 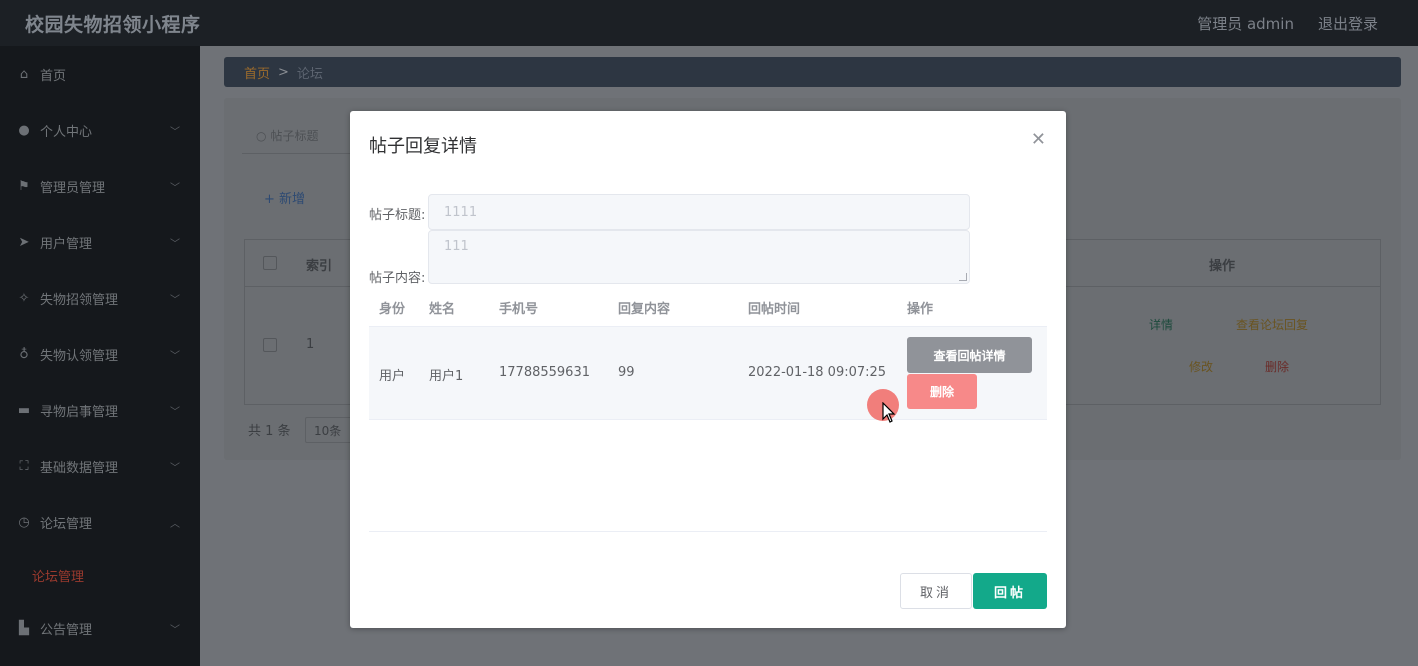 I want to click on breadcrumb: 首页 > 论坛, so click(x=812, y=72).